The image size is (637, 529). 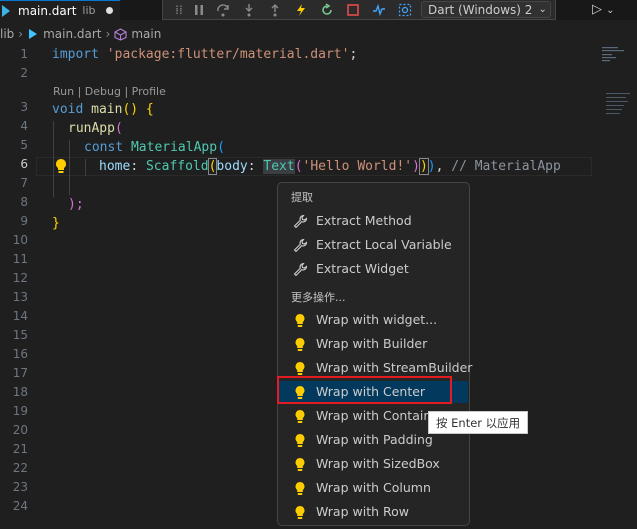 What do you see at coordinates (72, 34) in the screenshot?
I see `breadcrumb-file: main.dart` at bounding box center [72, 34].